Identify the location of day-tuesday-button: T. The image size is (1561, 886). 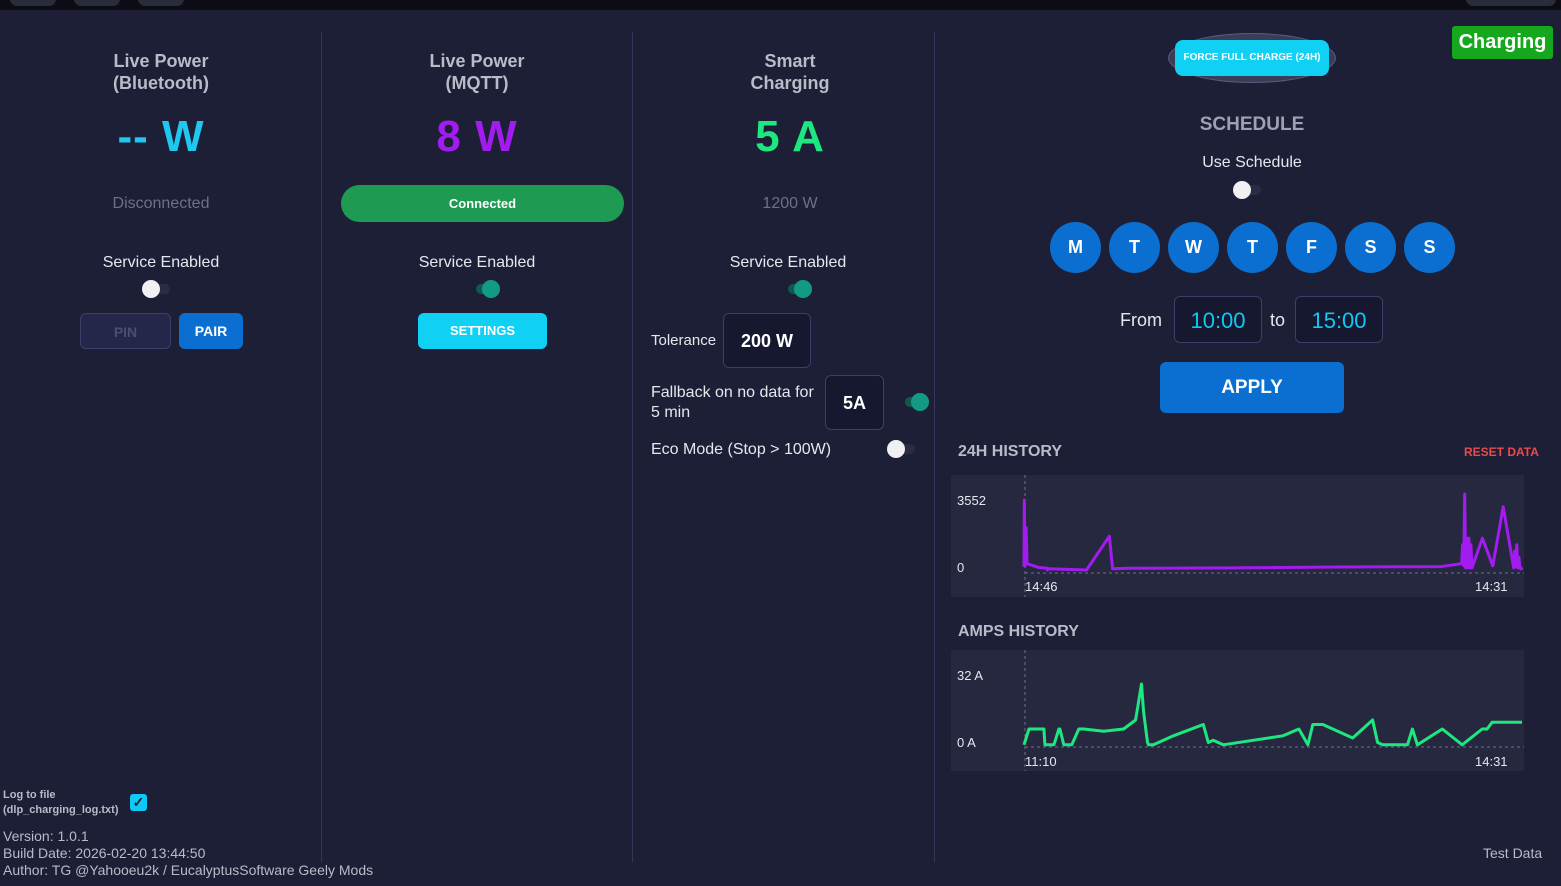
(1134, 247).